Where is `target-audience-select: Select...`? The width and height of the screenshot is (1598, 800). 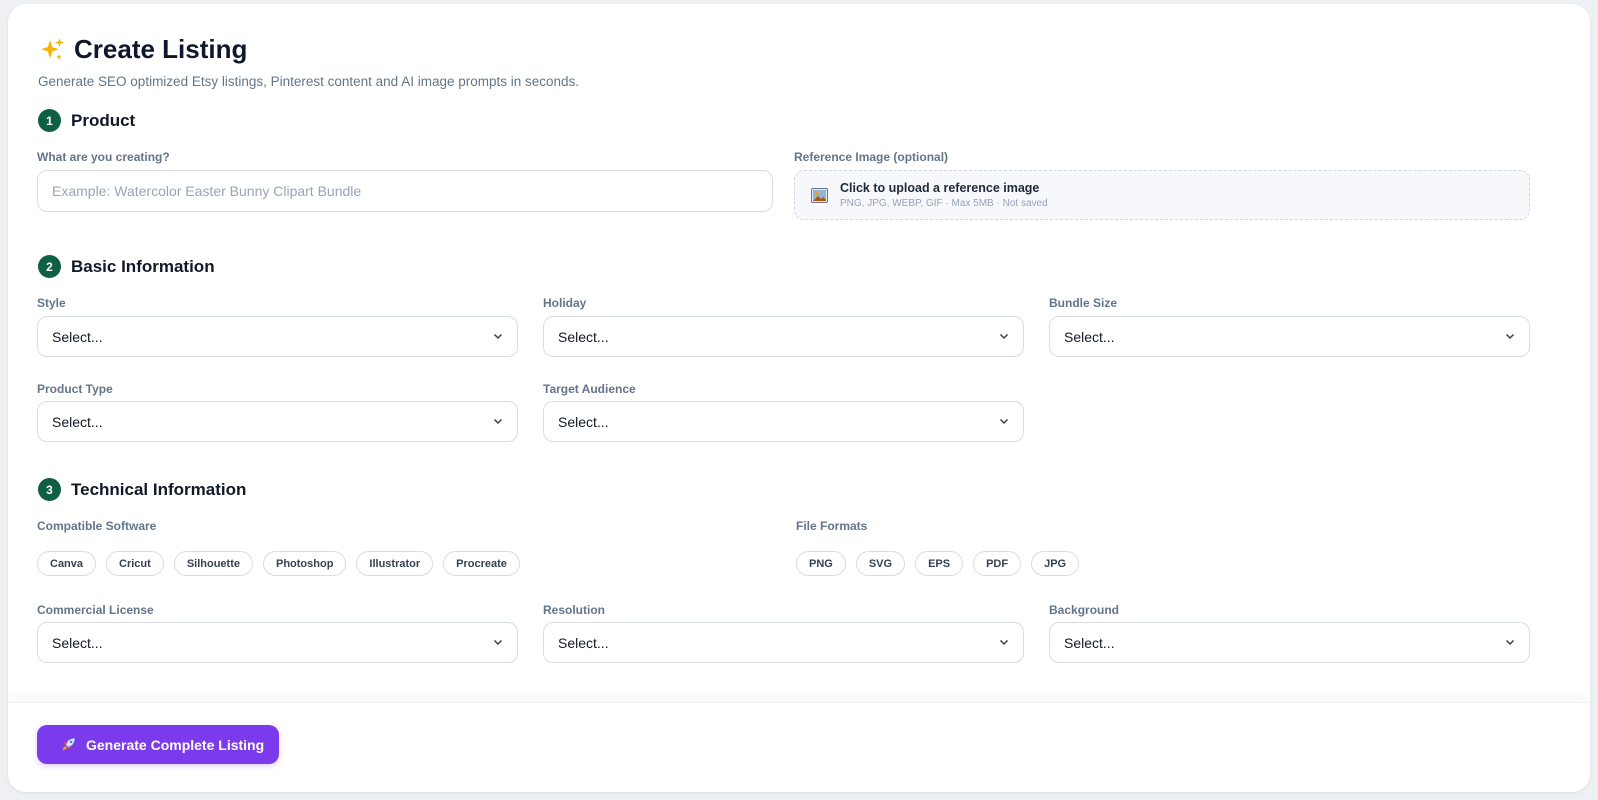
target-audience-select: Select... is located at coordinates (783, 421).